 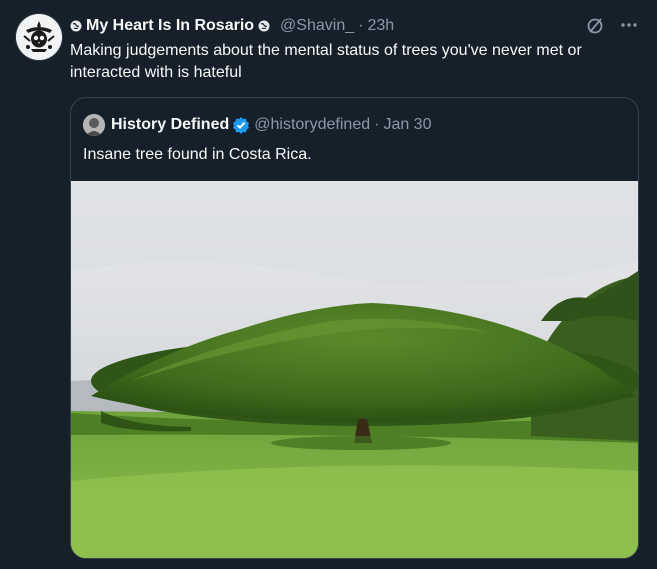 I want to click on tweet-actions, so click(x=612, y=25).